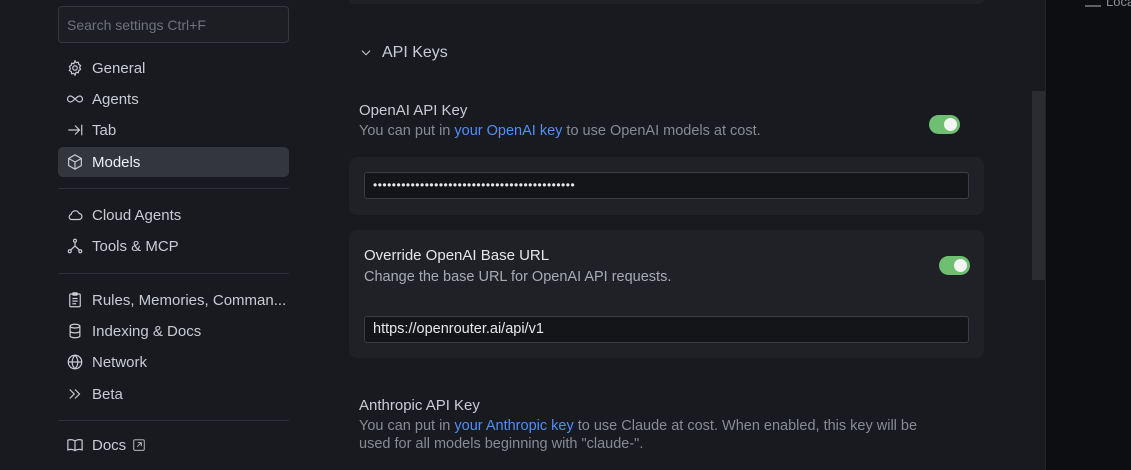 The height and width of the screenshot is (470, 1131). Describe the element at coordinates (75, 394) in the screenshot. I see `double-chevron-icon` at that location.